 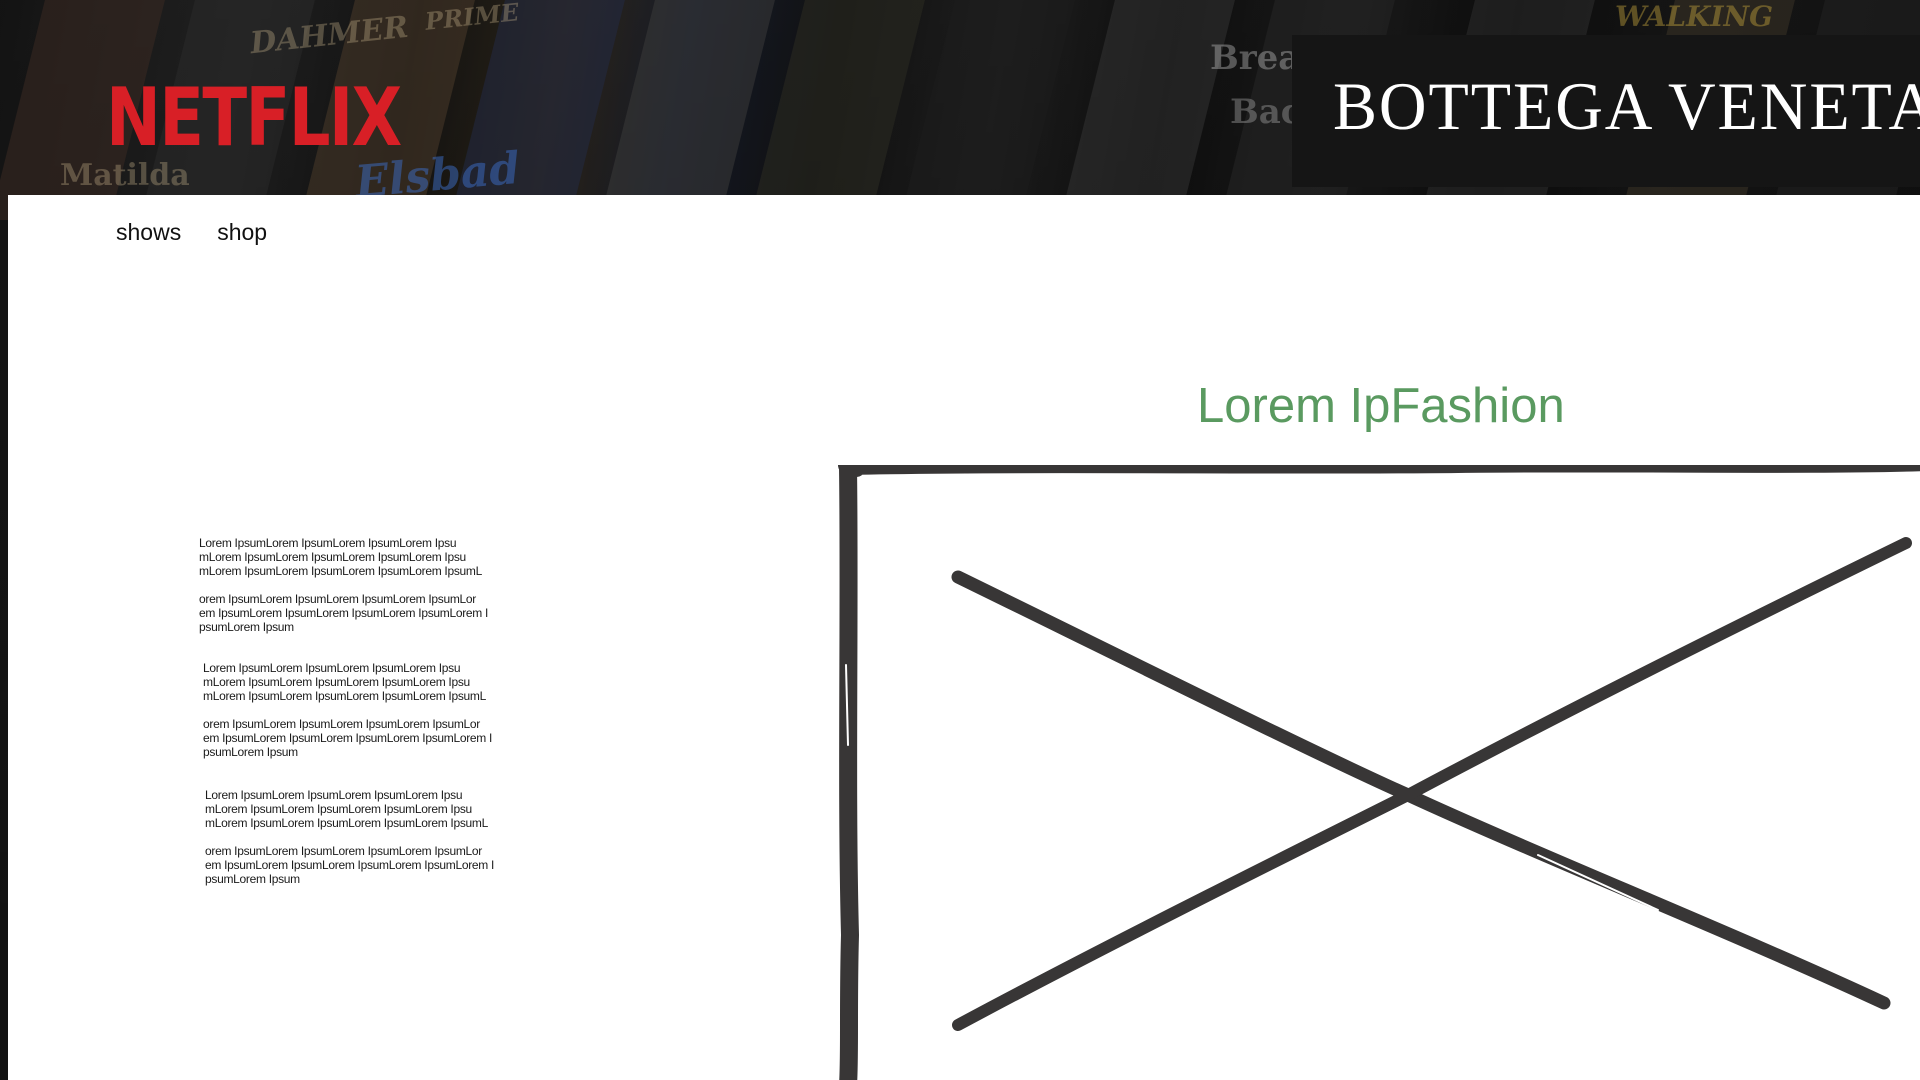 What do you see at coordinates (148, 232) in the screenshot?
I see `nav-link-shows: shows` at bounding box center [148, 232].